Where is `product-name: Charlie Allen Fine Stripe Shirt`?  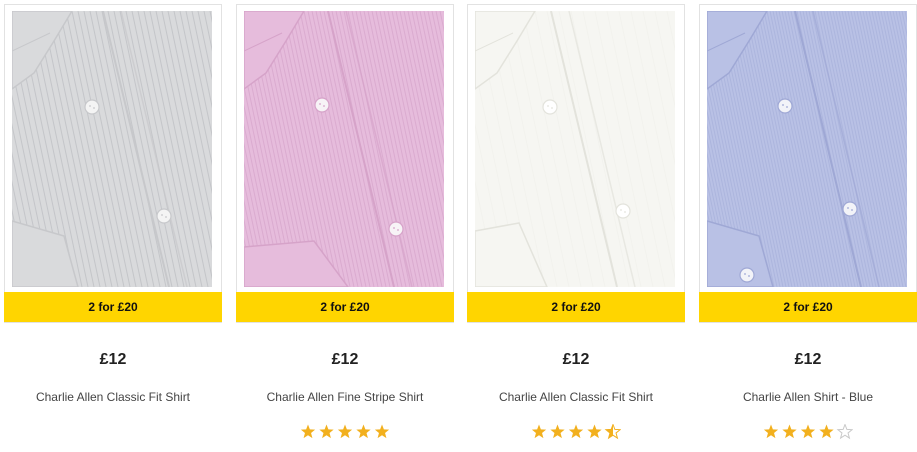
product-name: Charlie Allen Fine Stripe Shirt is located at coordinates (345, 397).